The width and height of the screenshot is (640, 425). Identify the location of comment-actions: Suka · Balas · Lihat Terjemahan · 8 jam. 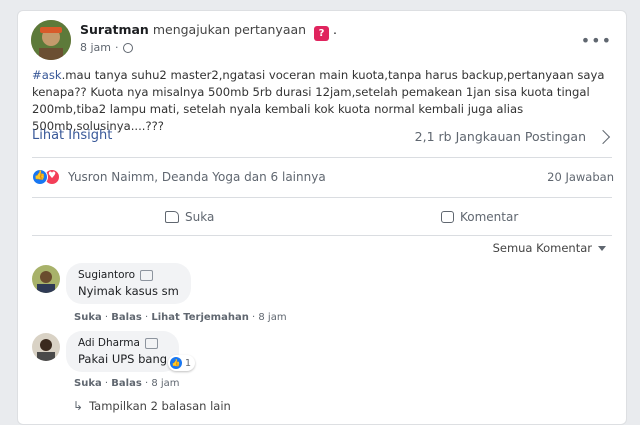
(180, 317).